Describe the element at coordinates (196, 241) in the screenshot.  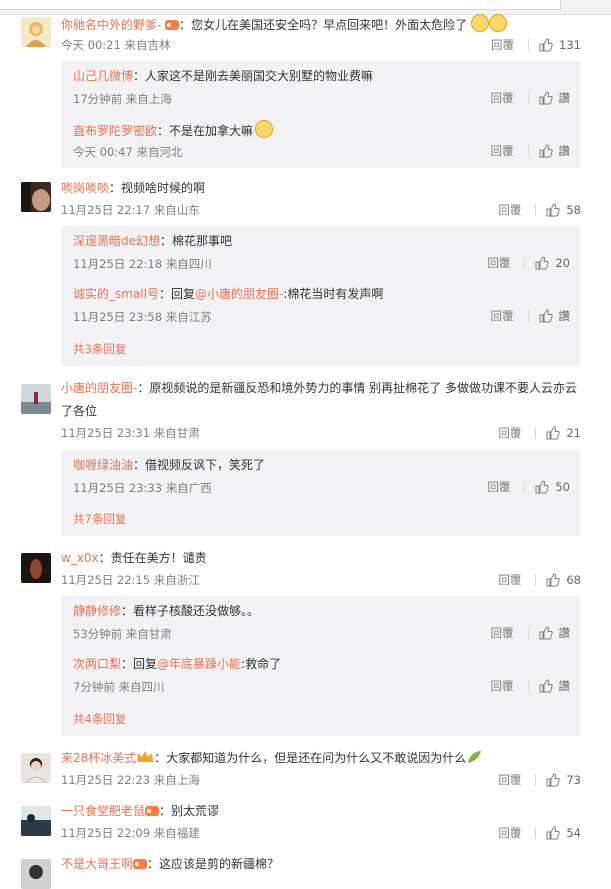
I see `sub-comment-body: ：棉花那事吧` at that location.